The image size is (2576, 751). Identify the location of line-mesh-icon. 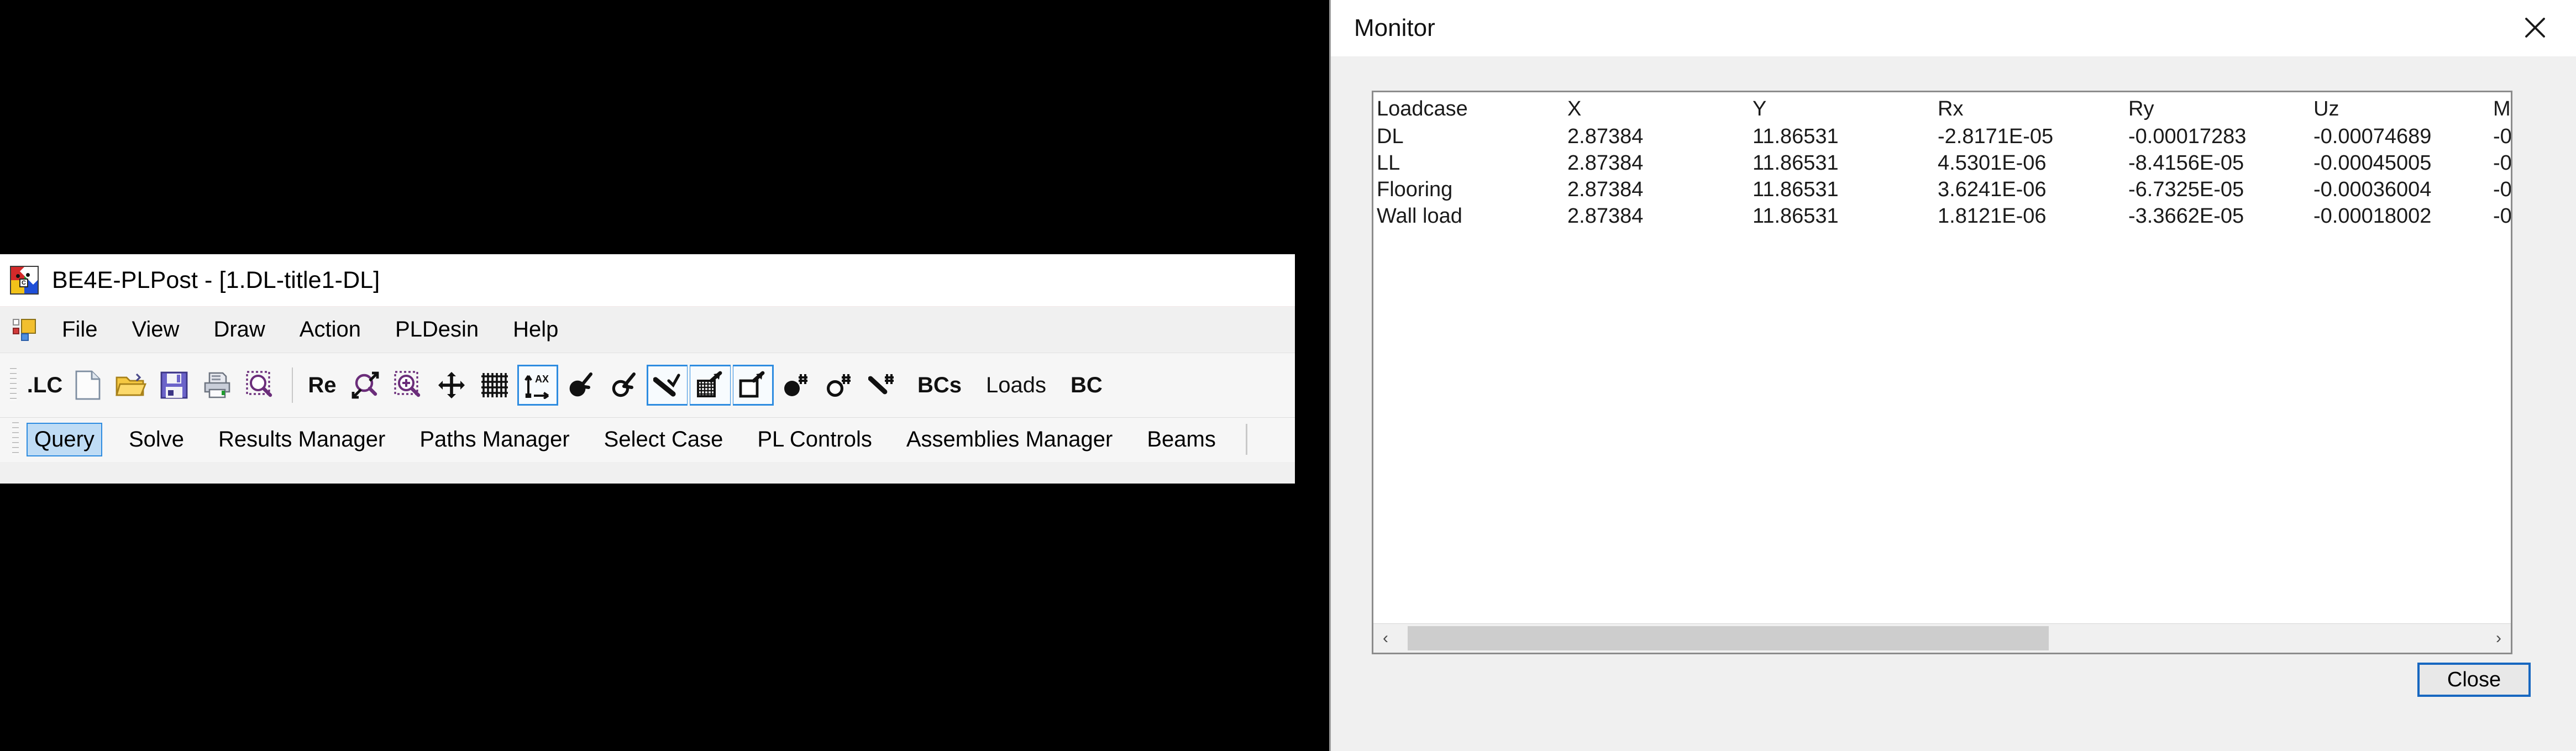
(881, 384).